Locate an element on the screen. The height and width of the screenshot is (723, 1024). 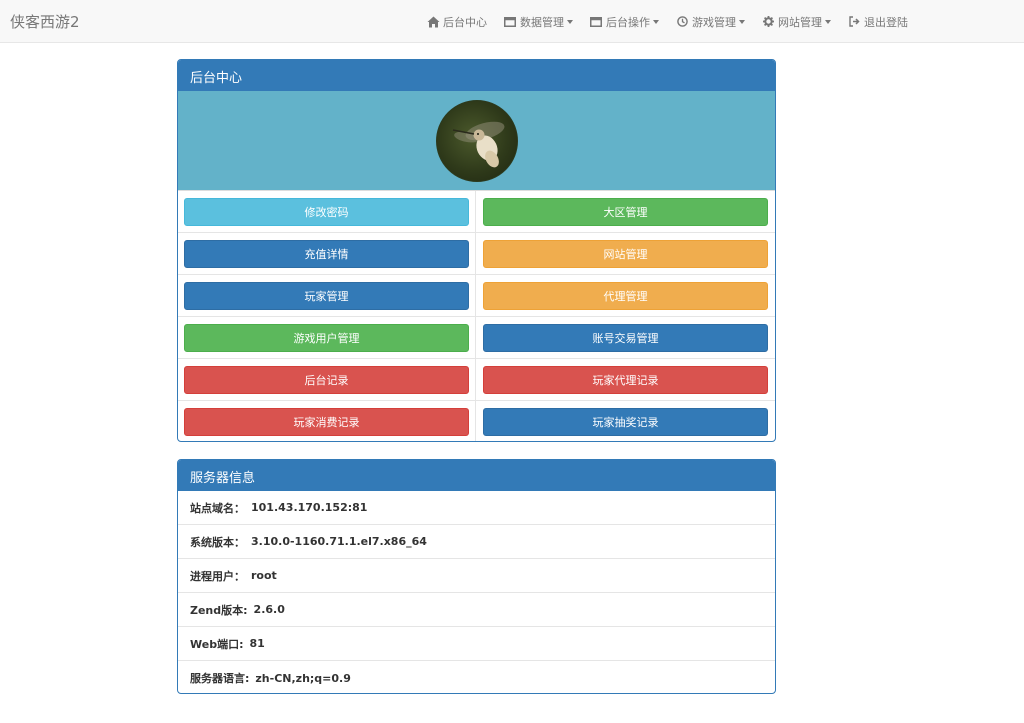
grid-cell: 玩家代理记录 is located at coordinates (625, 380).